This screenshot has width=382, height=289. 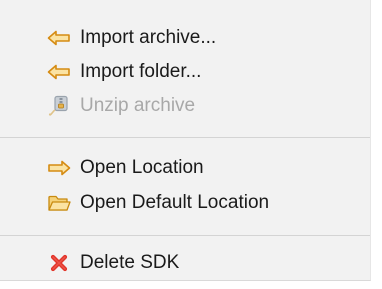 What do you see at coordinates (59, 263) in the screenshot?
I see `delete-x-icon` at bounding box center [59, 263].